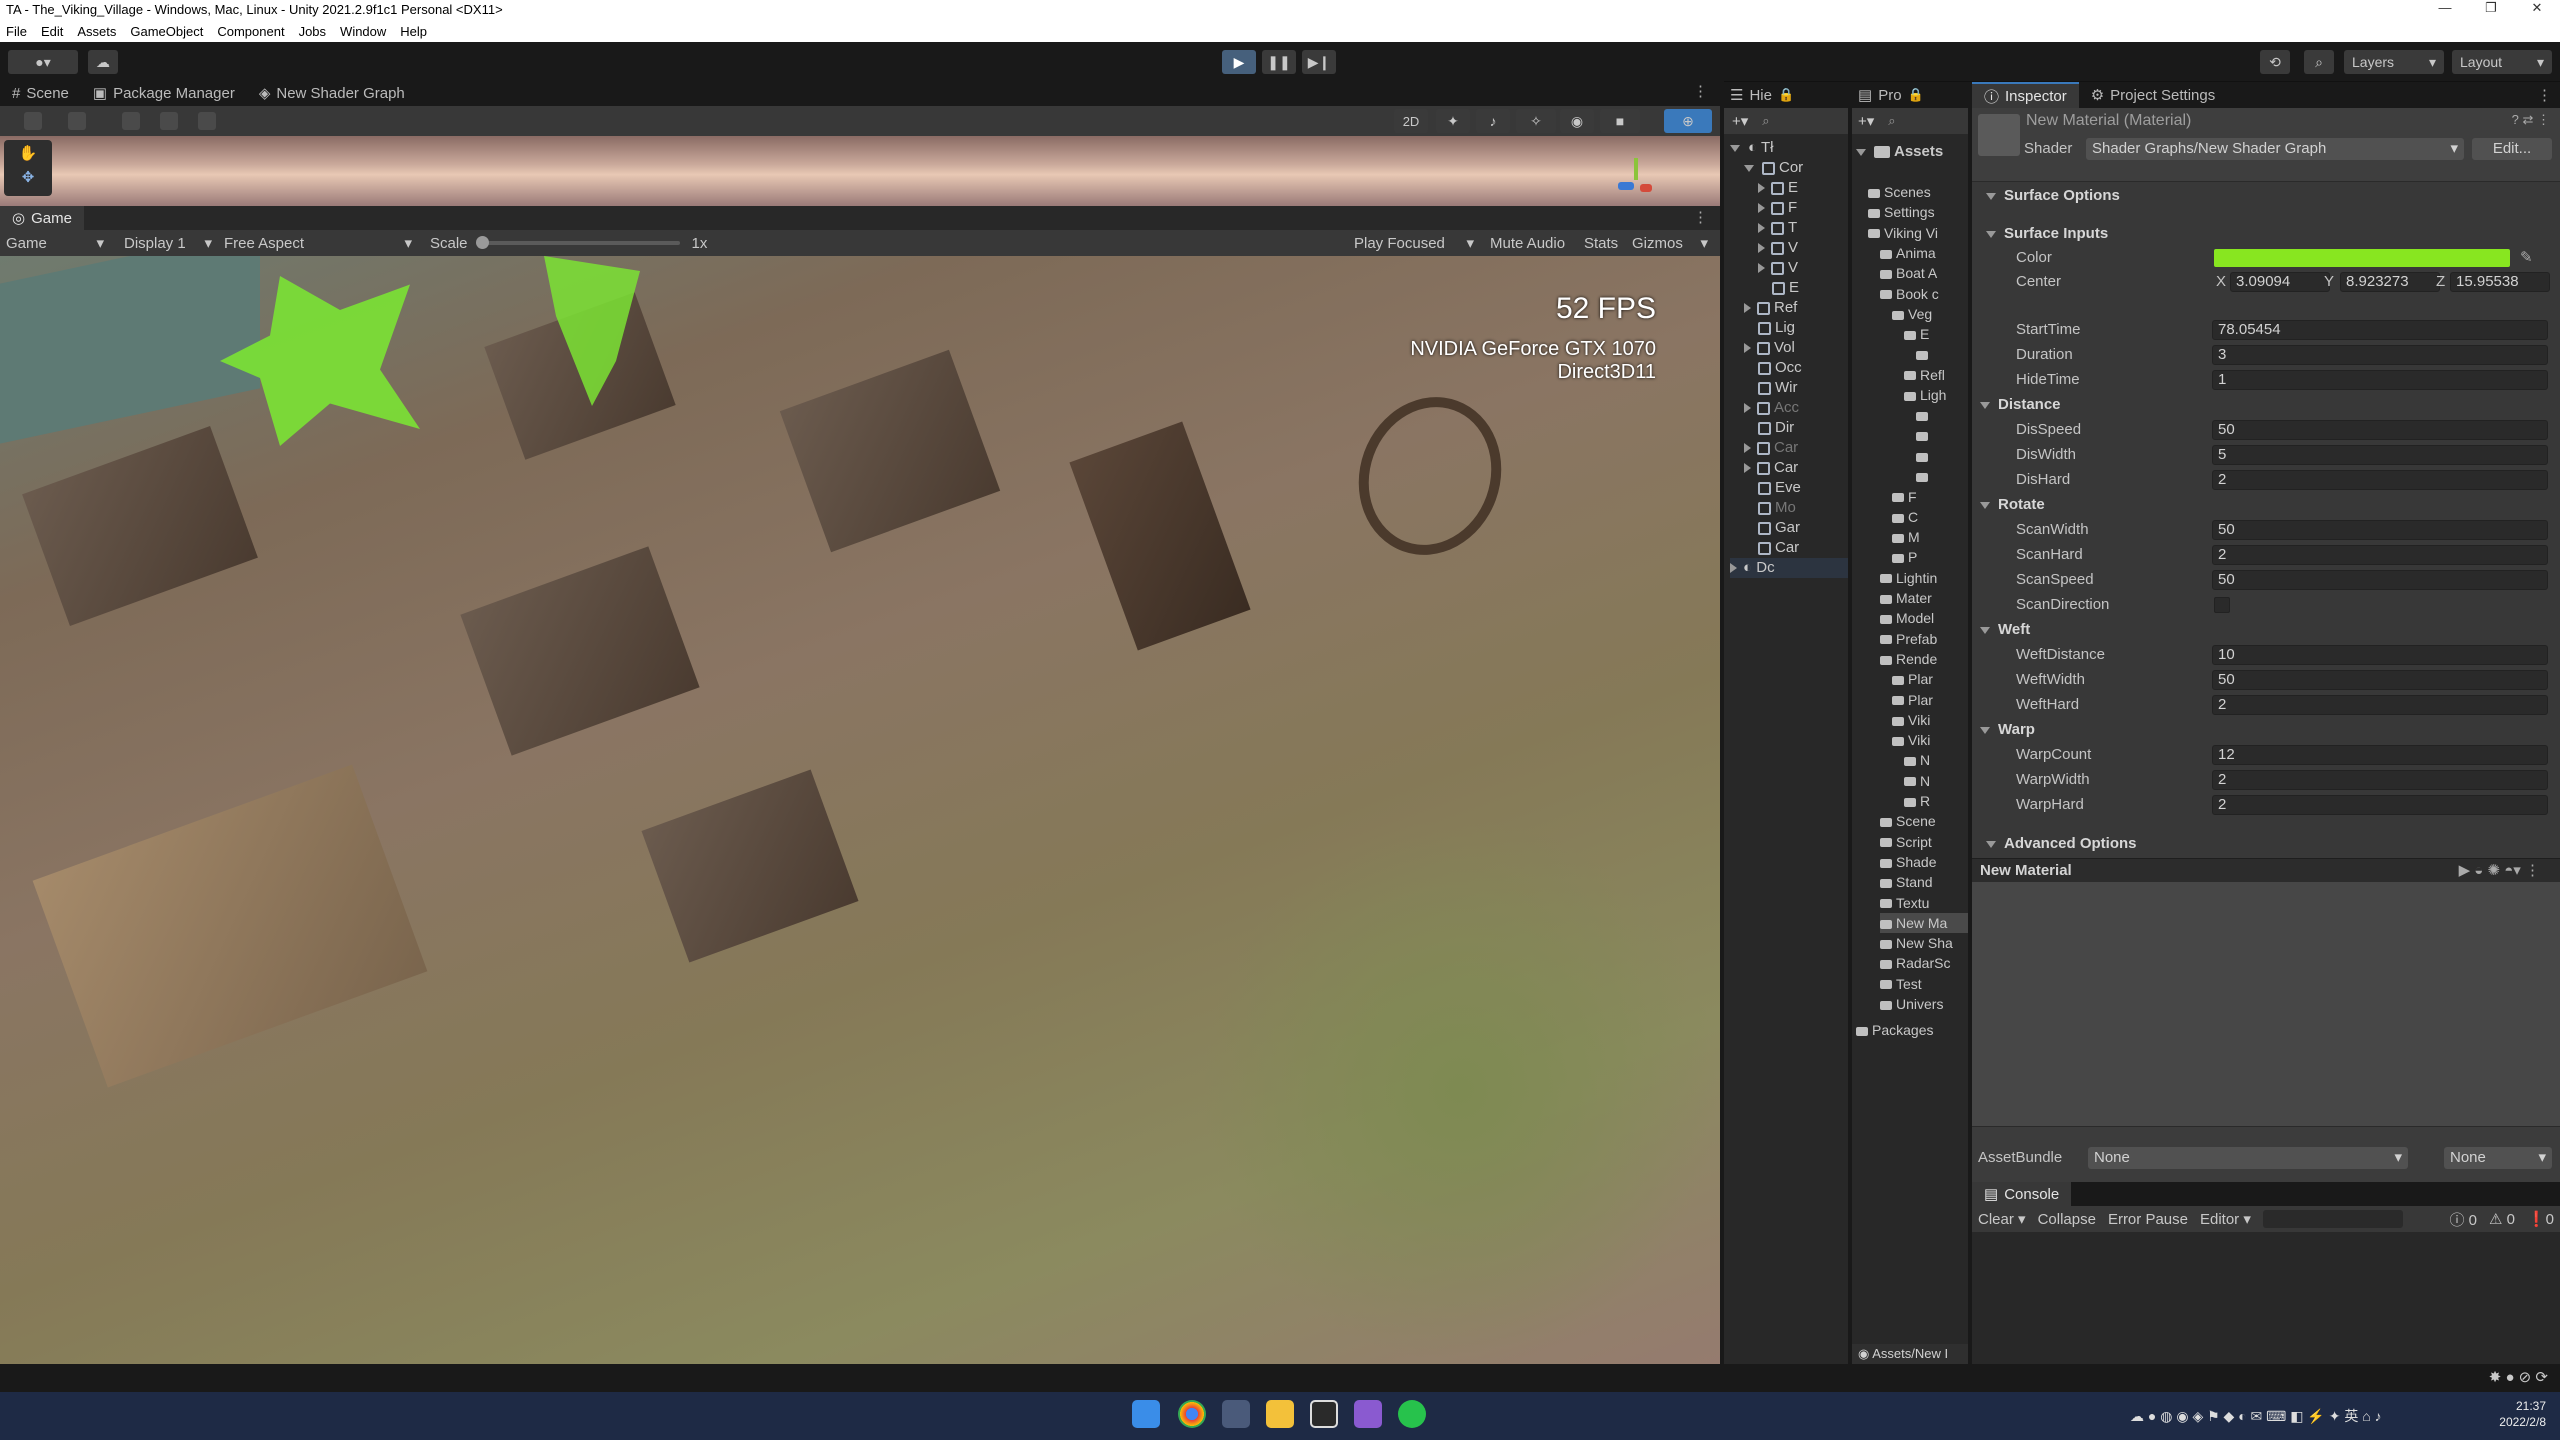  Describe the element at coordinates (2002, 1219) in the screenshot. I see `clear-dropdown: Clear ▾` at that location.